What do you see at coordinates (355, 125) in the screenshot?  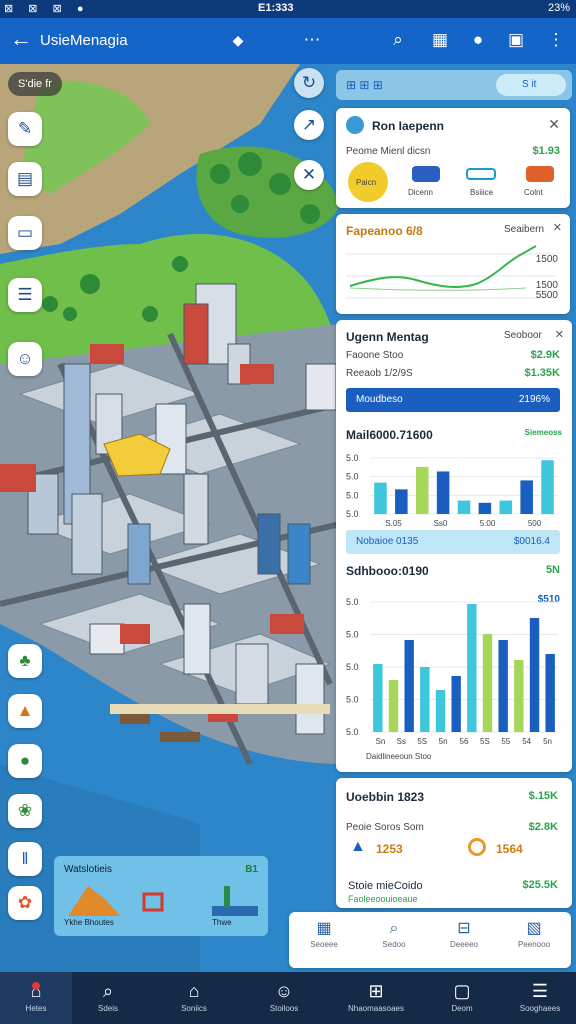 I see `globe-icon` at bounding box center [355, 125].